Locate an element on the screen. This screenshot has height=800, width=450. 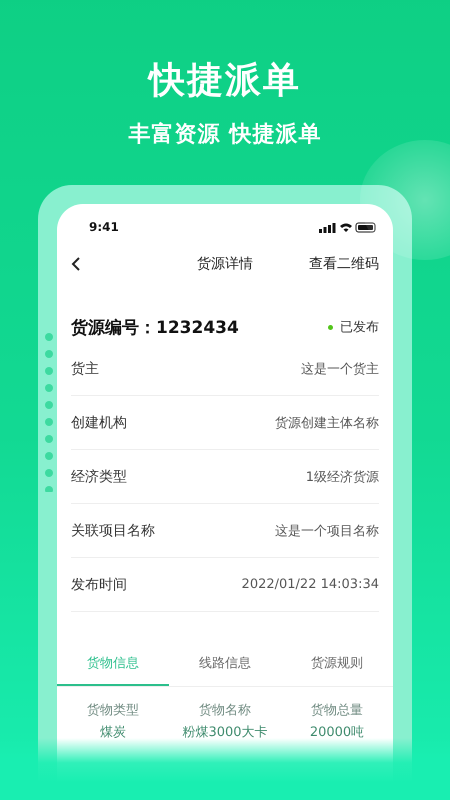
table-cell-text: 煤炭 is located at coordinates (113, 732).